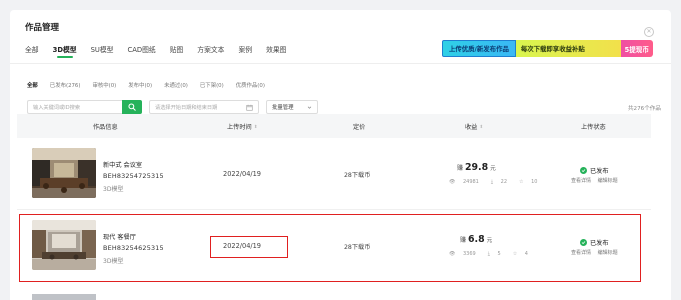 This screenshot has height=300, width=681. Describe the element at coordinates (65, 85) in the screenshot. I see `subtab-published: 已发布(276)` at that location.